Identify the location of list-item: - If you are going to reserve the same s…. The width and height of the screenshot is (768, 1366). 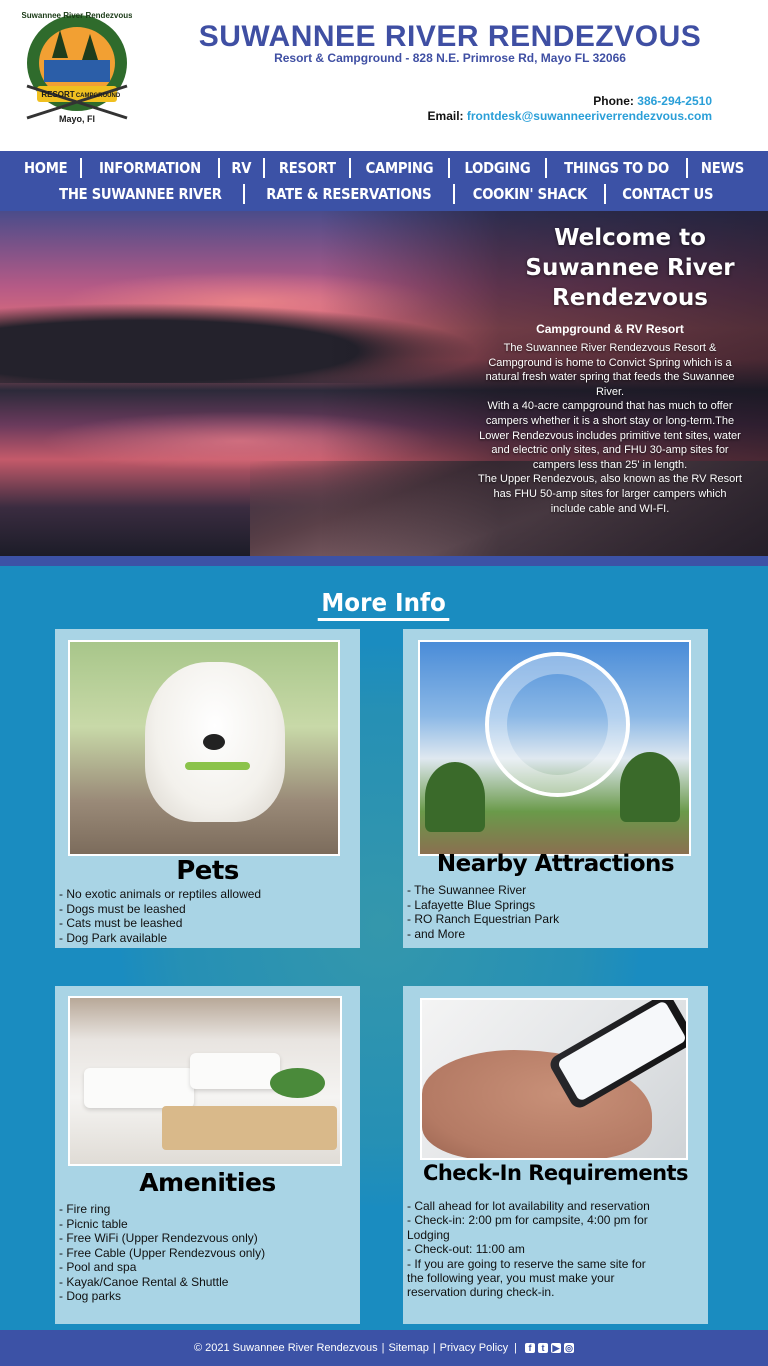
(526, 1263).